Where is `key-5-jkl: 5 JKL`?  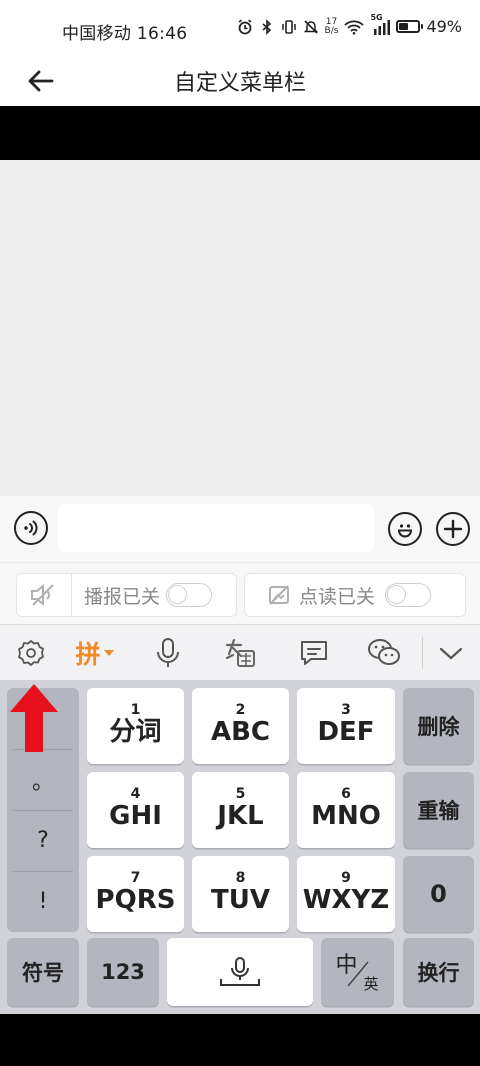 key-5-jkl: 5 JKL is located at coordinates (240, 810).